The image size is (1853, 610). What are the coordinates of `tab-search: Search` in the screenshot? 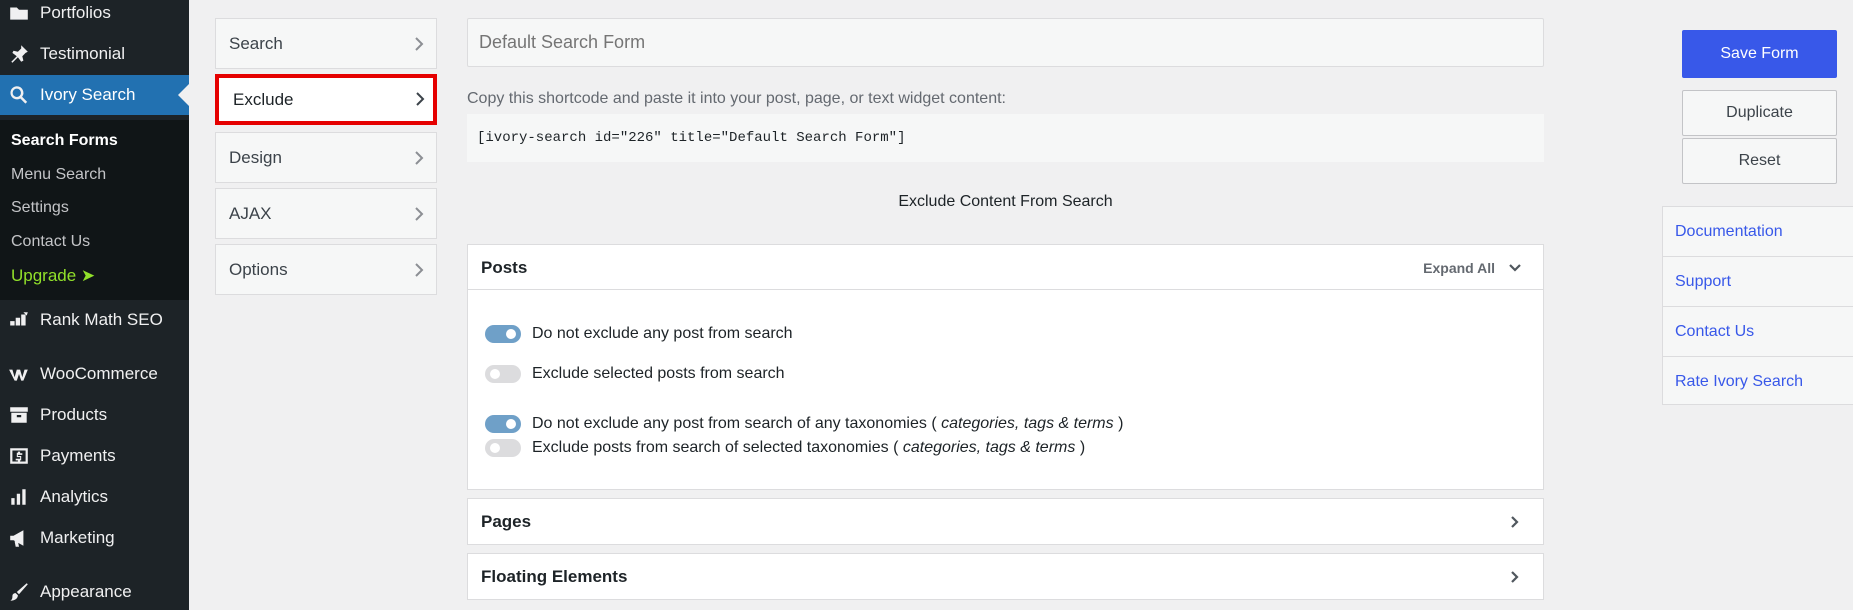 It's located at (326, 43).